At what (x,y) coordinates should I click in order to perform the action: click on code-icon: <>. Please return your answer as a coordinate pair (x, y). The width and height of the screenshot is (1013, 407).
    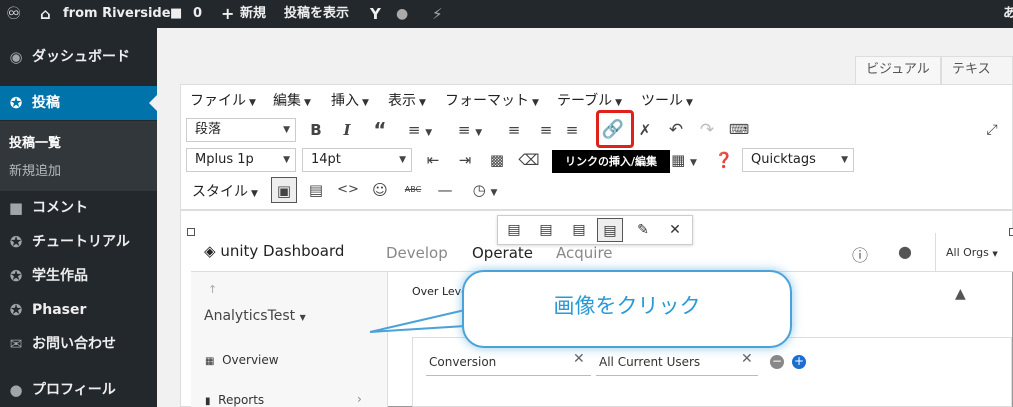
    Looking at the image, I should click on (348, 190).